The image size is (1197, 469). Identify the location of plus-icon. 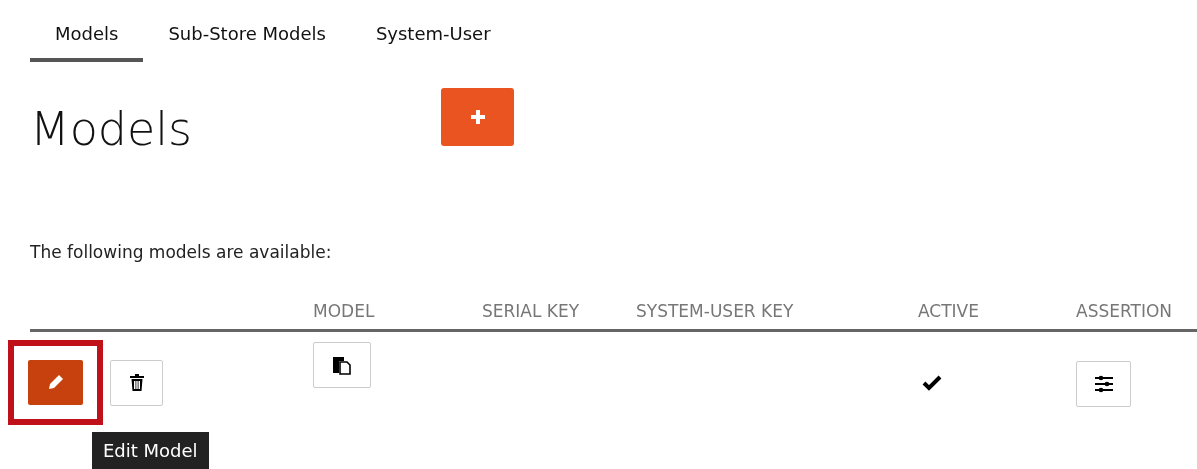
(477, 117).